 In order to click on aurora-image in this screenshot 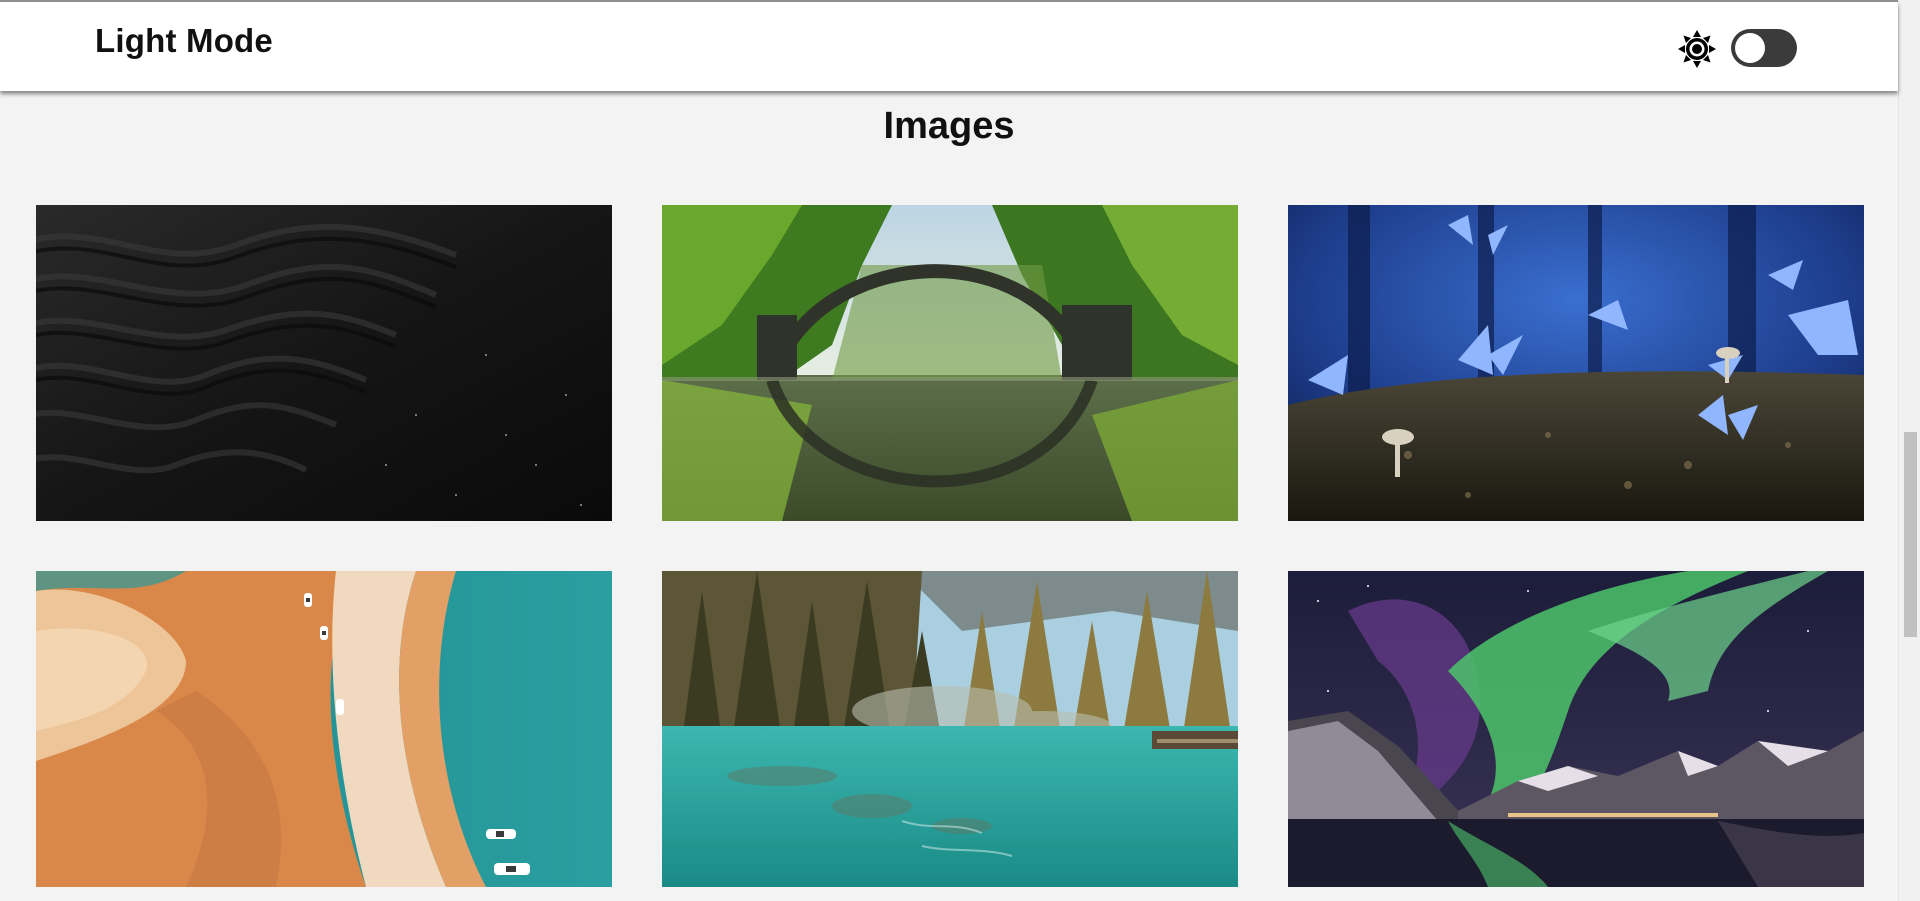, I will do `click(1576, 729)`.